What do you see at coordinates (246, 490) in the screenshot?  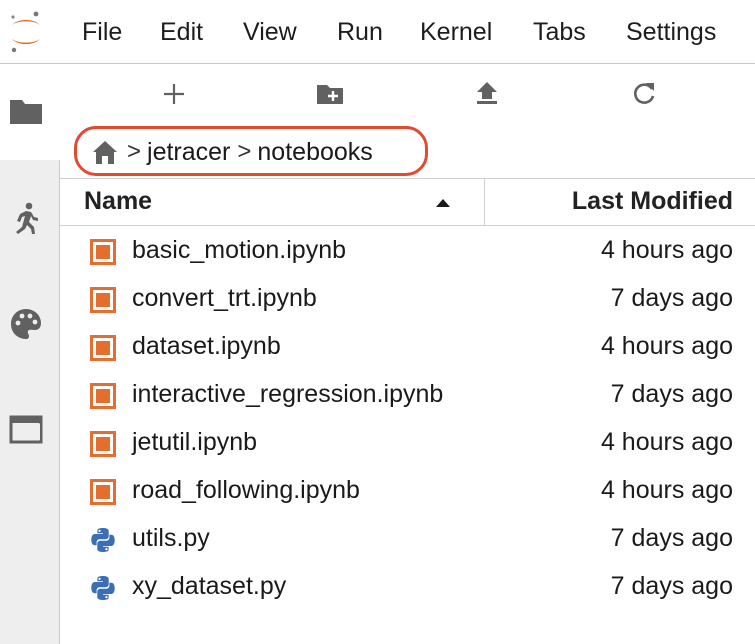 I see `file-name: road_following.ipynb` at bounding box center [246, 490].